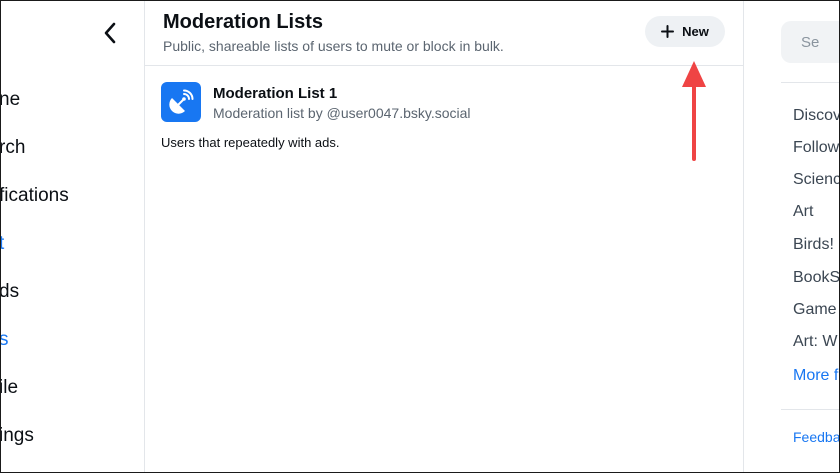  I want to click on nav-item-chat: t, so click(2, 244).